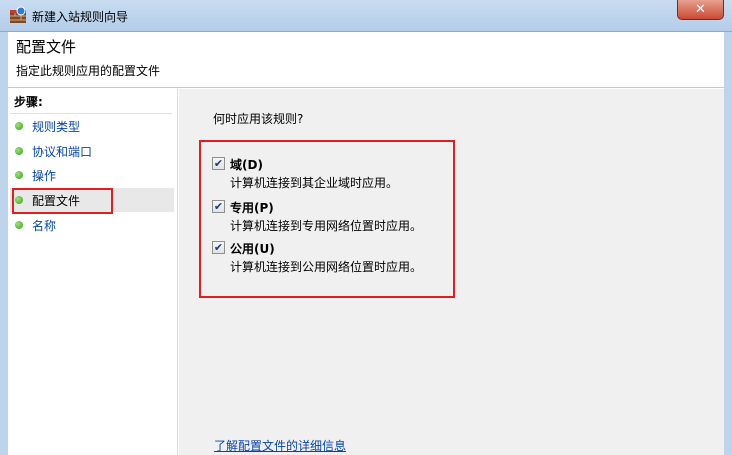 The height and width of the screenshot is (455, 732). What do you see at coordinates (44, 225) in the screenshot?
I see `sidebar-item-label: 名称` at bounding box center [44, 225].